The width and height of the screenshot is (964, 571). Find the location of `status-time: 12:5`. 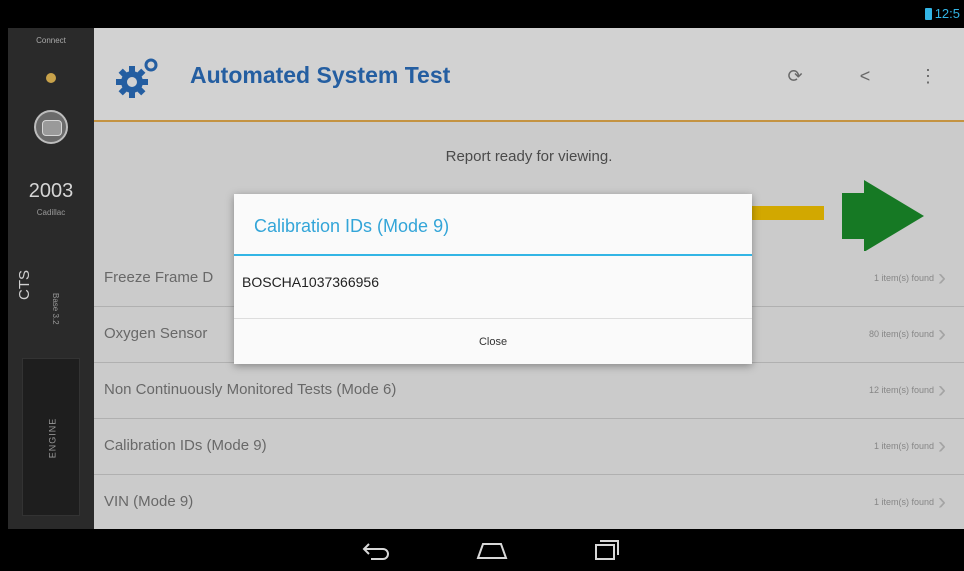

status-time: 12:5 is located at coordinates (947, 13).